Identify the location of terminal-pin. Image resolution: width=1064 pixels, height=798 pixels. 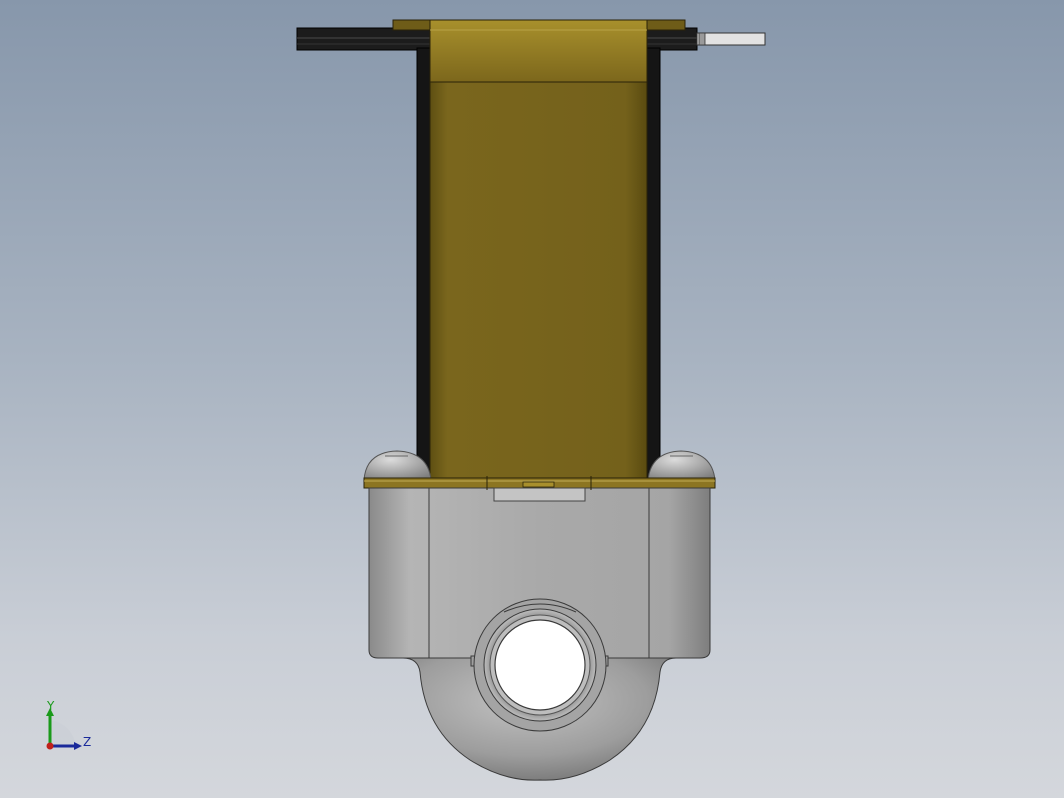
(731, 39).